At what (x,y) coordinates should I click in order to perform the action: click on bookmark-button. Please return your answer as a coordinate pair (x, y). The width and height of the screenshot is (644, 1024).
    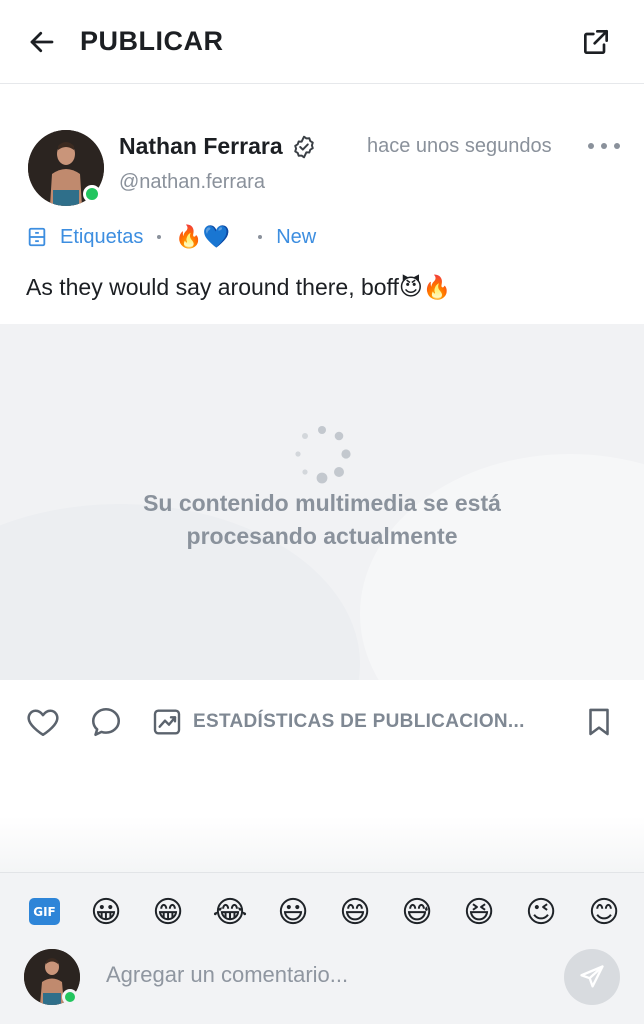
    Looking at the image, I should click on (599, 722).